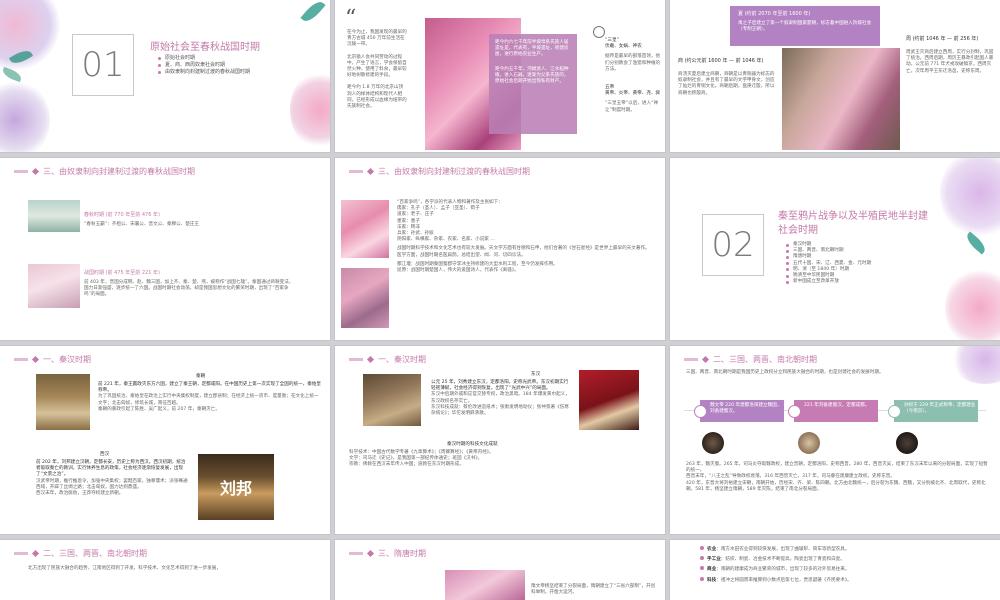 This screenshot has height=600, width=1000. What do you see at coordinates (472, 444) in the screenshot?
I see `achievements-title: 秦汉时期的科技文化成就` at bounding box center [472, 444].